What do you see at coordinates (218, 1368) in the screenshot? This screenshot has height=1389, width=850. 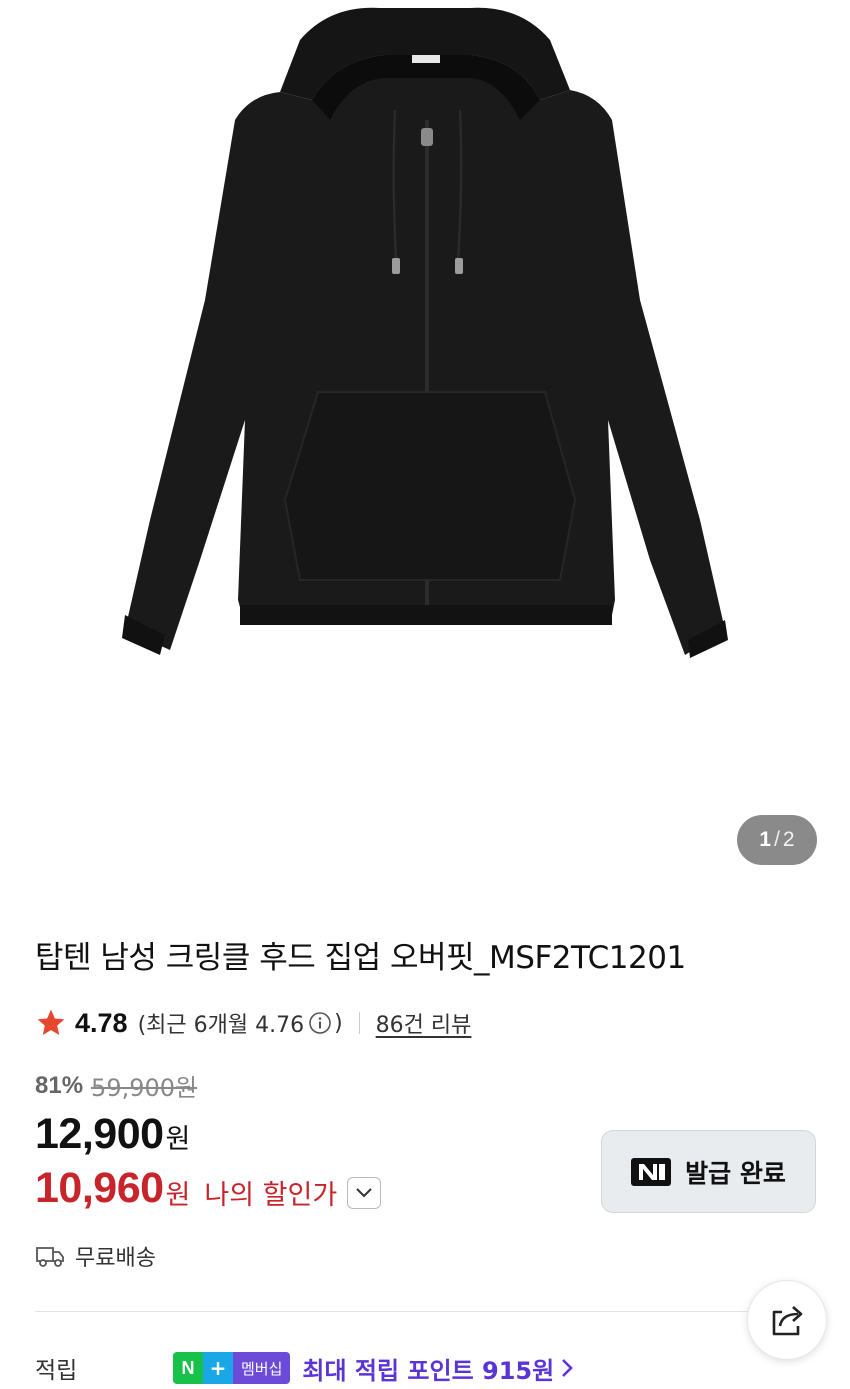 I see `badge-plus: +` at bounding box center [218, 1368].